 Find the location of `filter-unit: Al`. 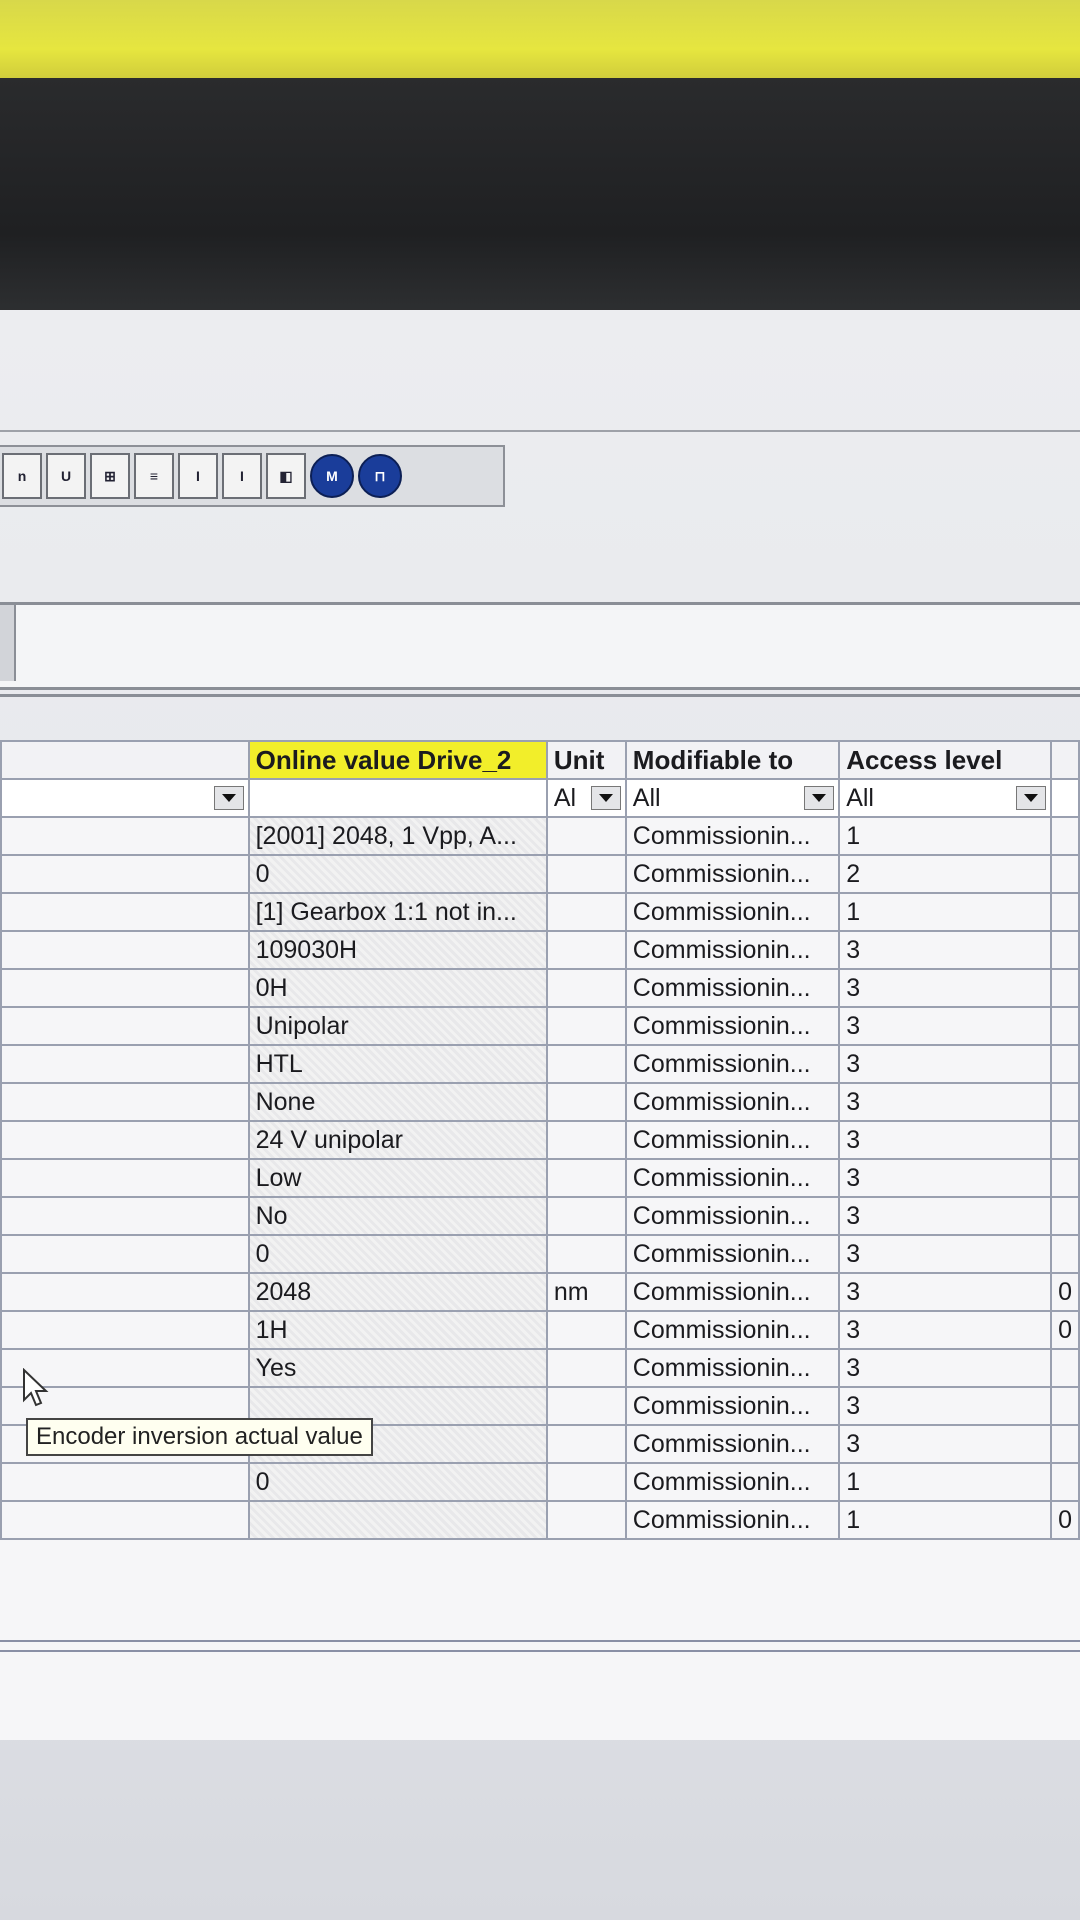

filter-unit: Al is located at coordinates (586, 798).